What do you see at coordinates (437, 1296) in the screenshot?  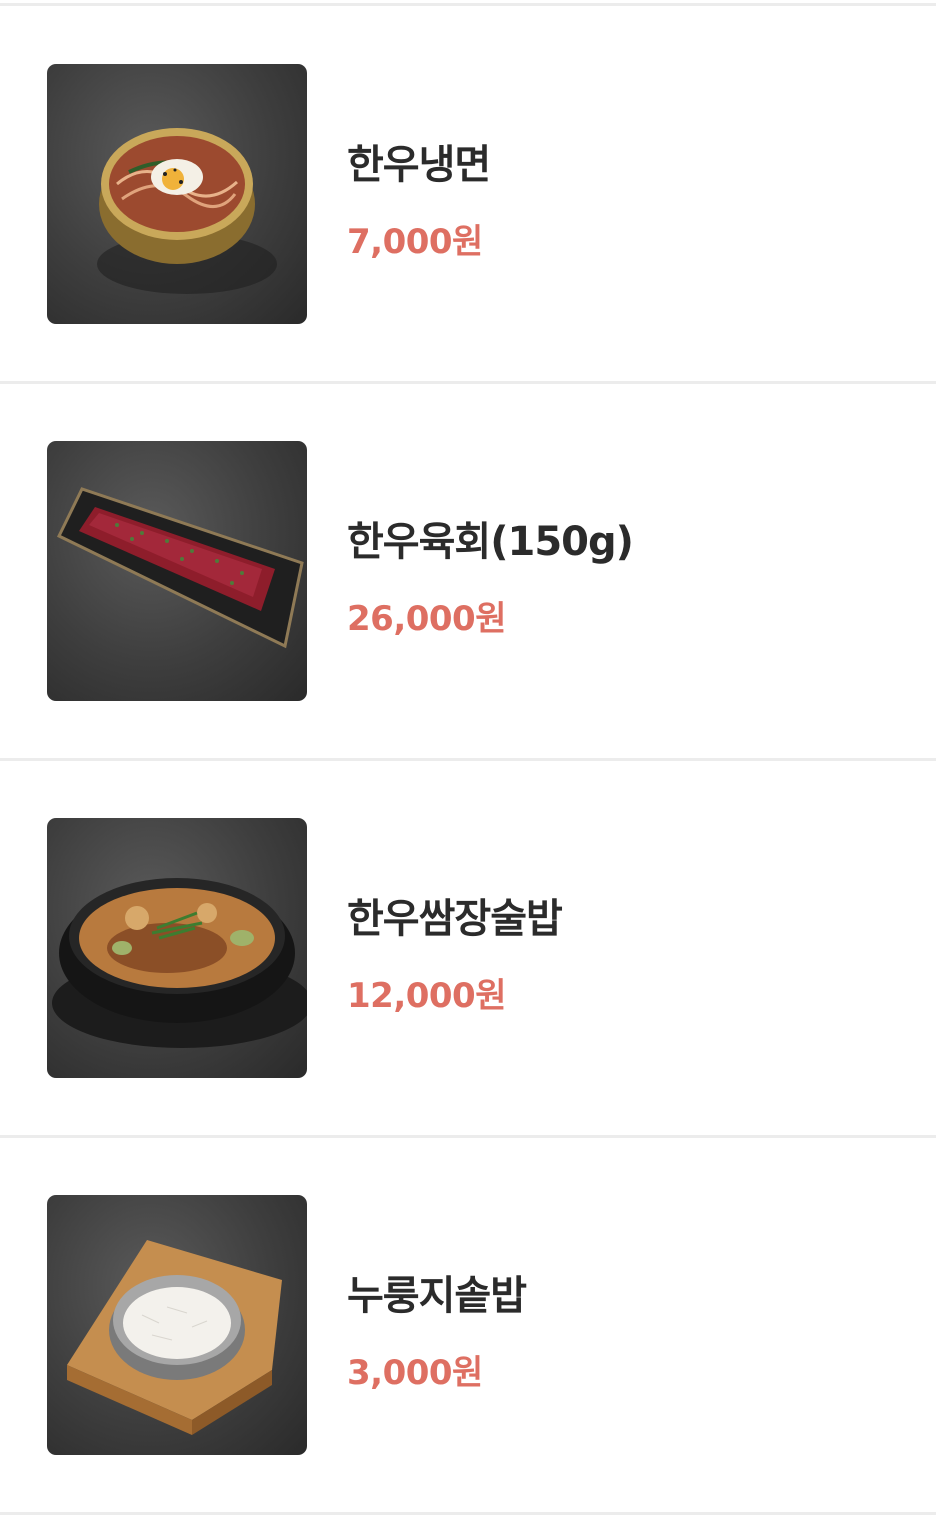 I see `menu-item-name: 누룽지솥밥` at bounding box center [437, 1296].